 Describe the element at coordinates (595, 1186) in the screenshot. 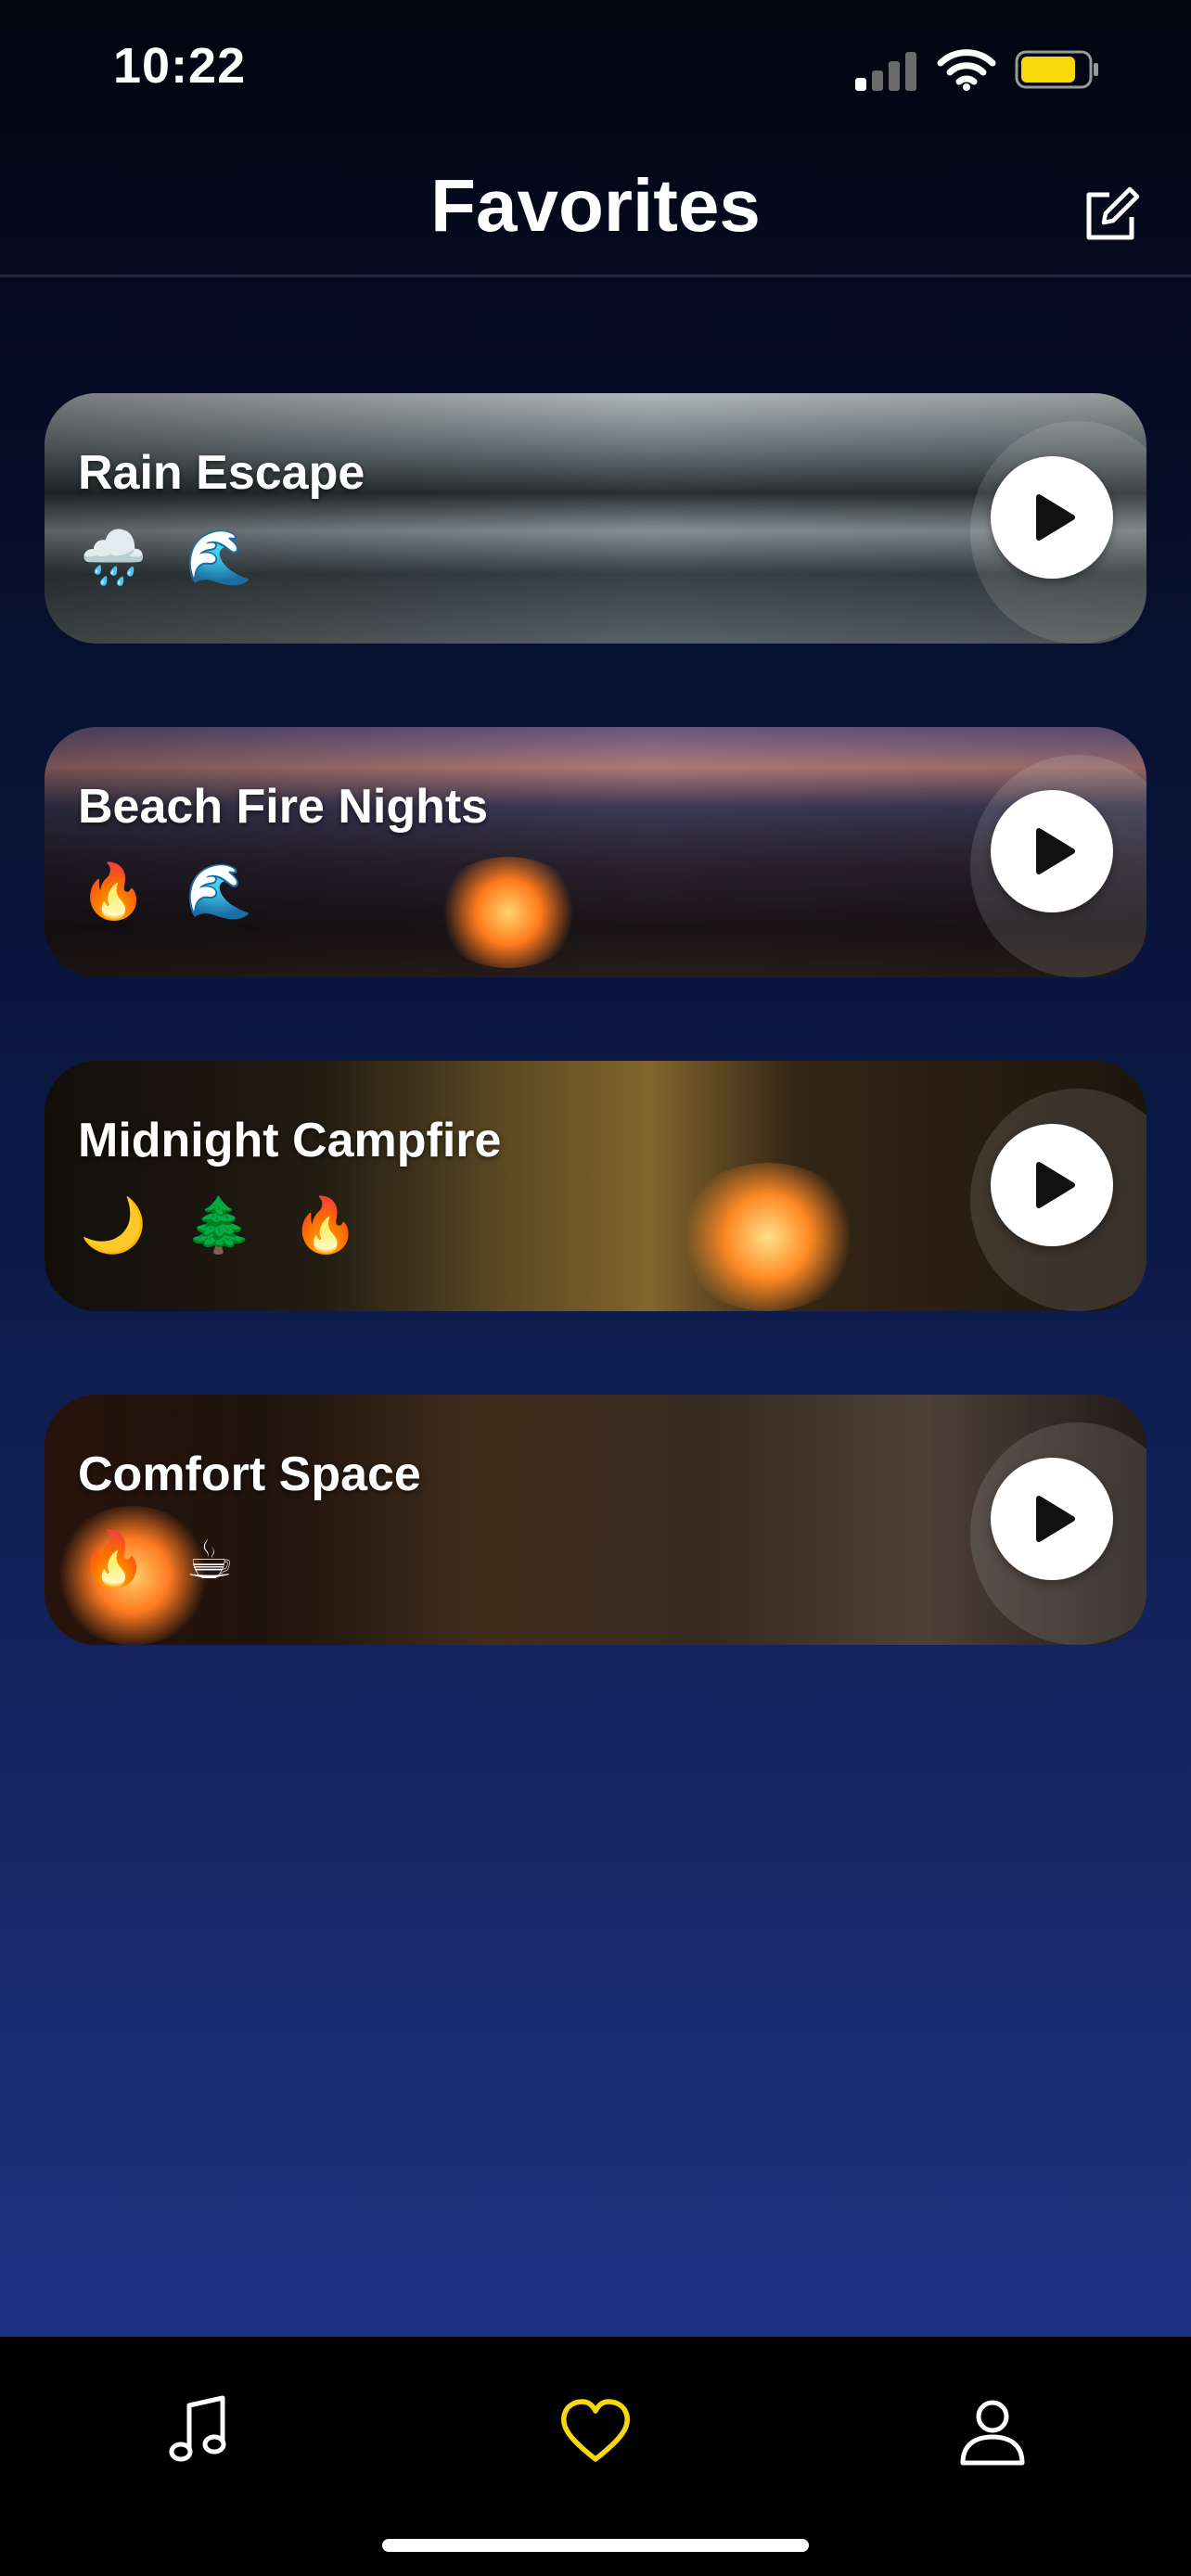

I see `favorite-card: Midnight Campfire 🌙 🌲 🔥` at that location.